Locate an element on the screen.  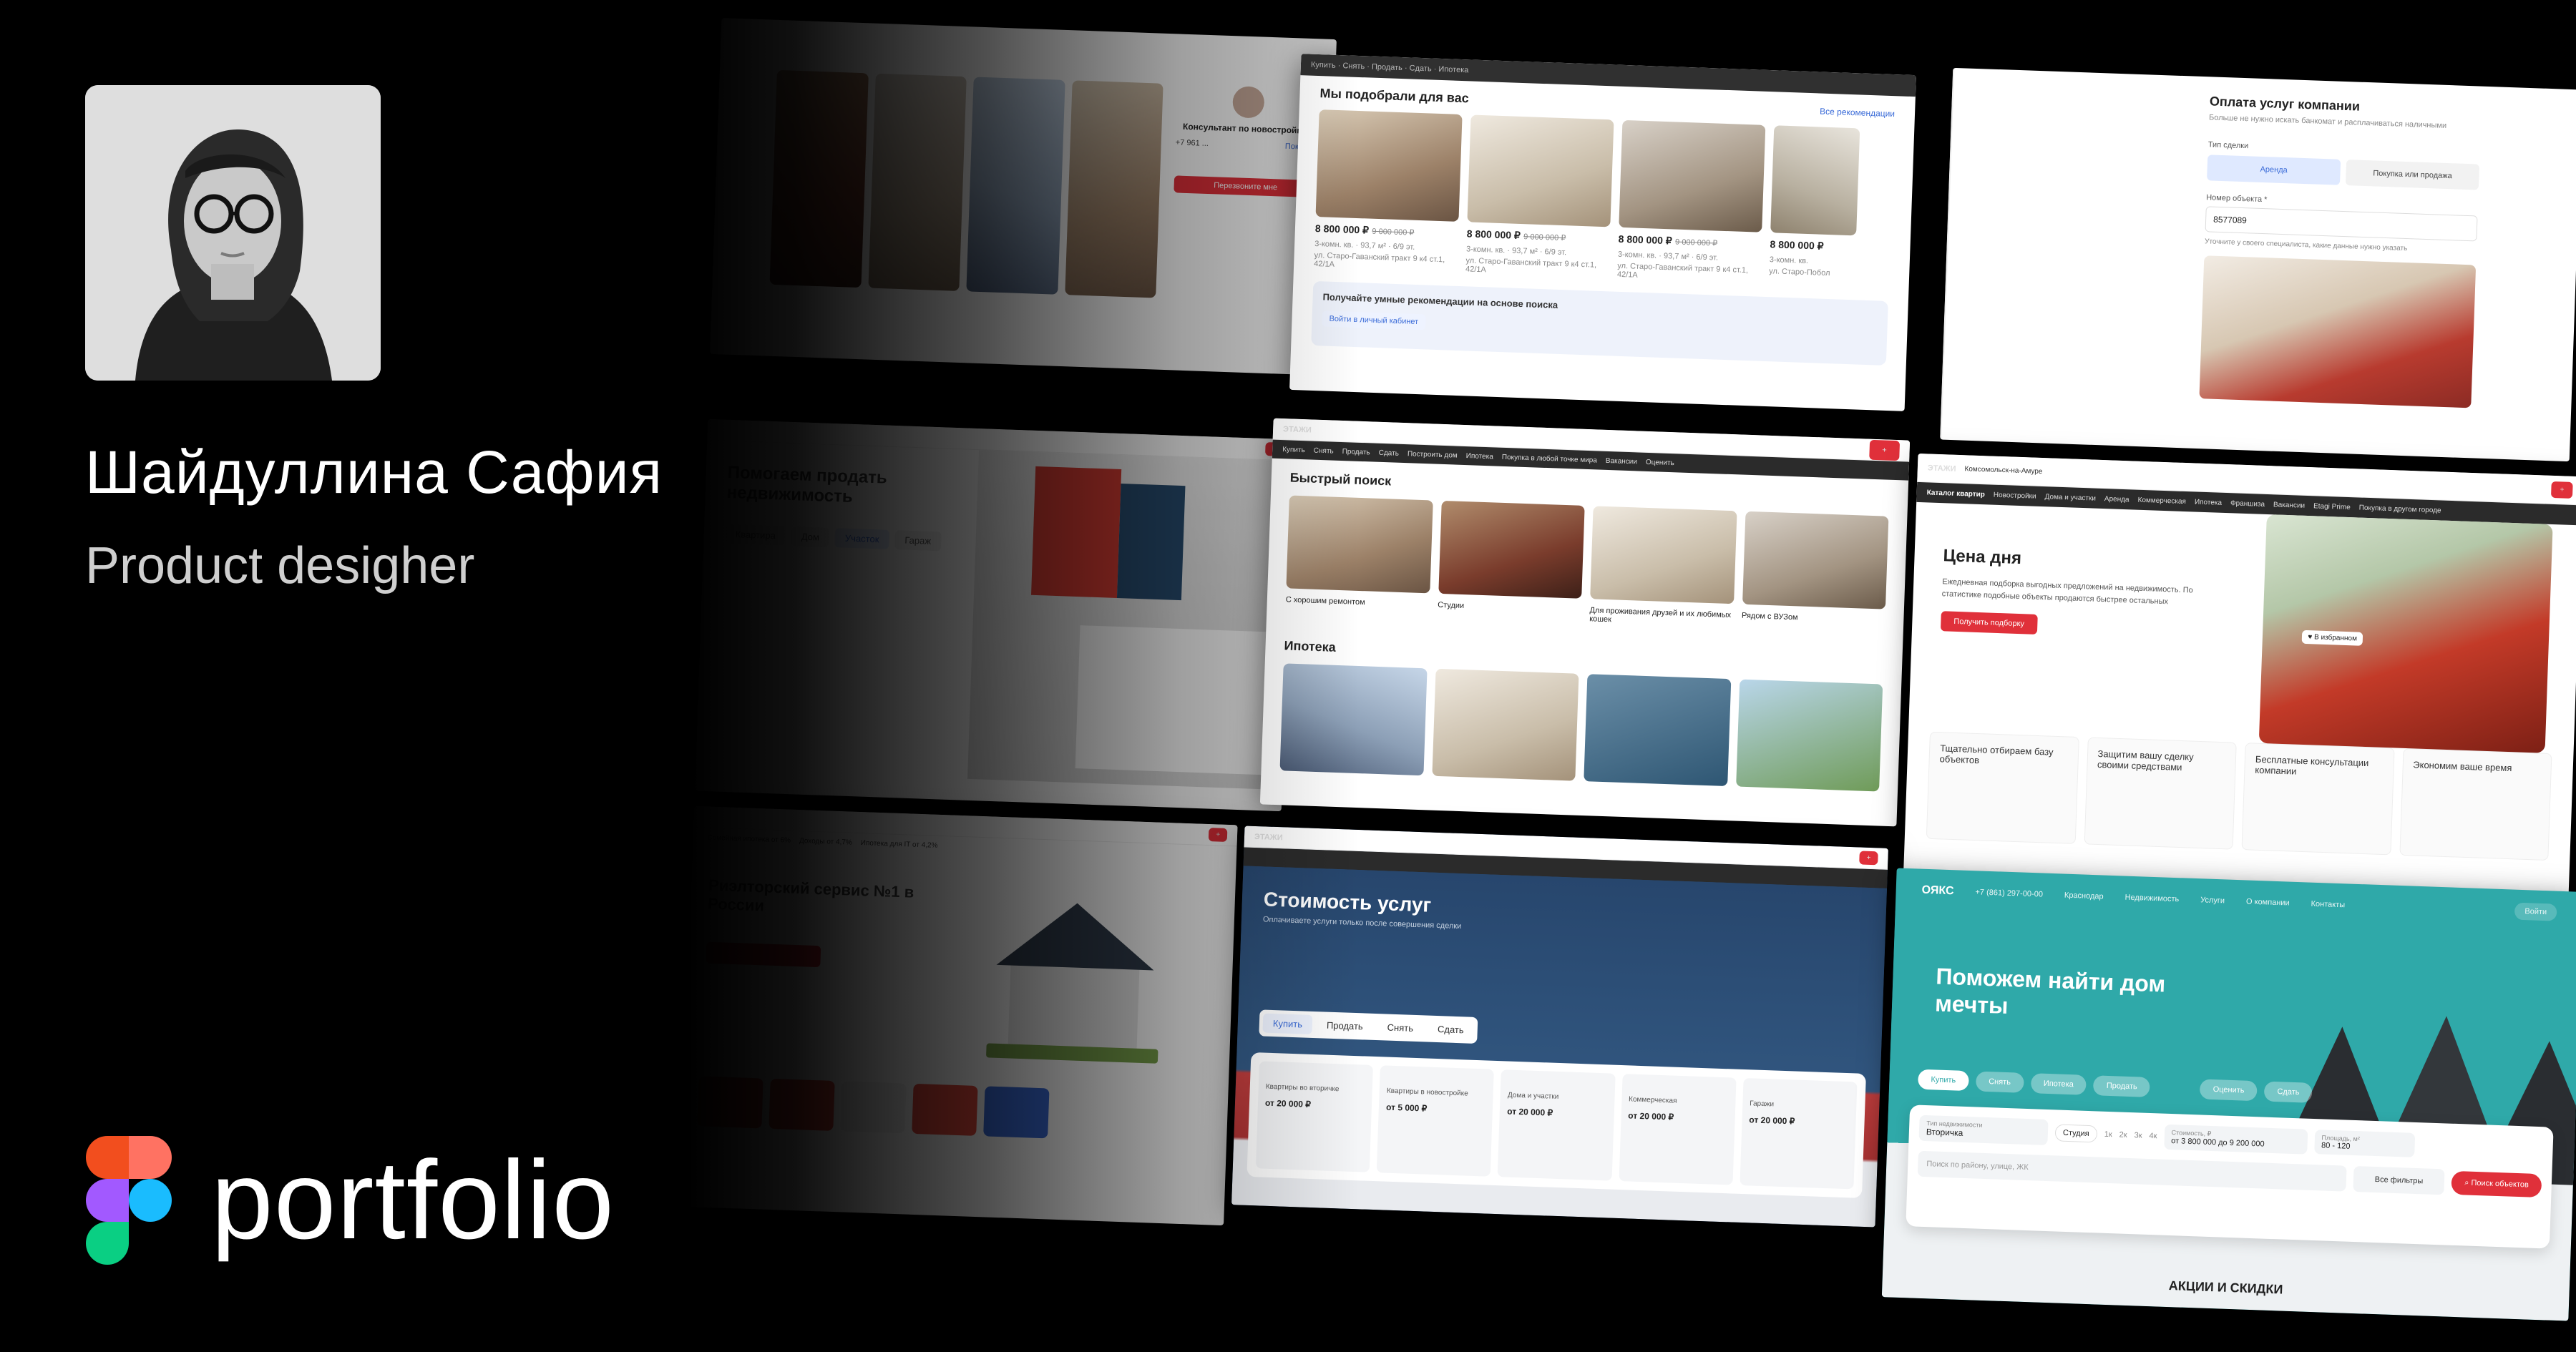
feature-card: Экономим ваше время is located at coordinates (2475, 804).